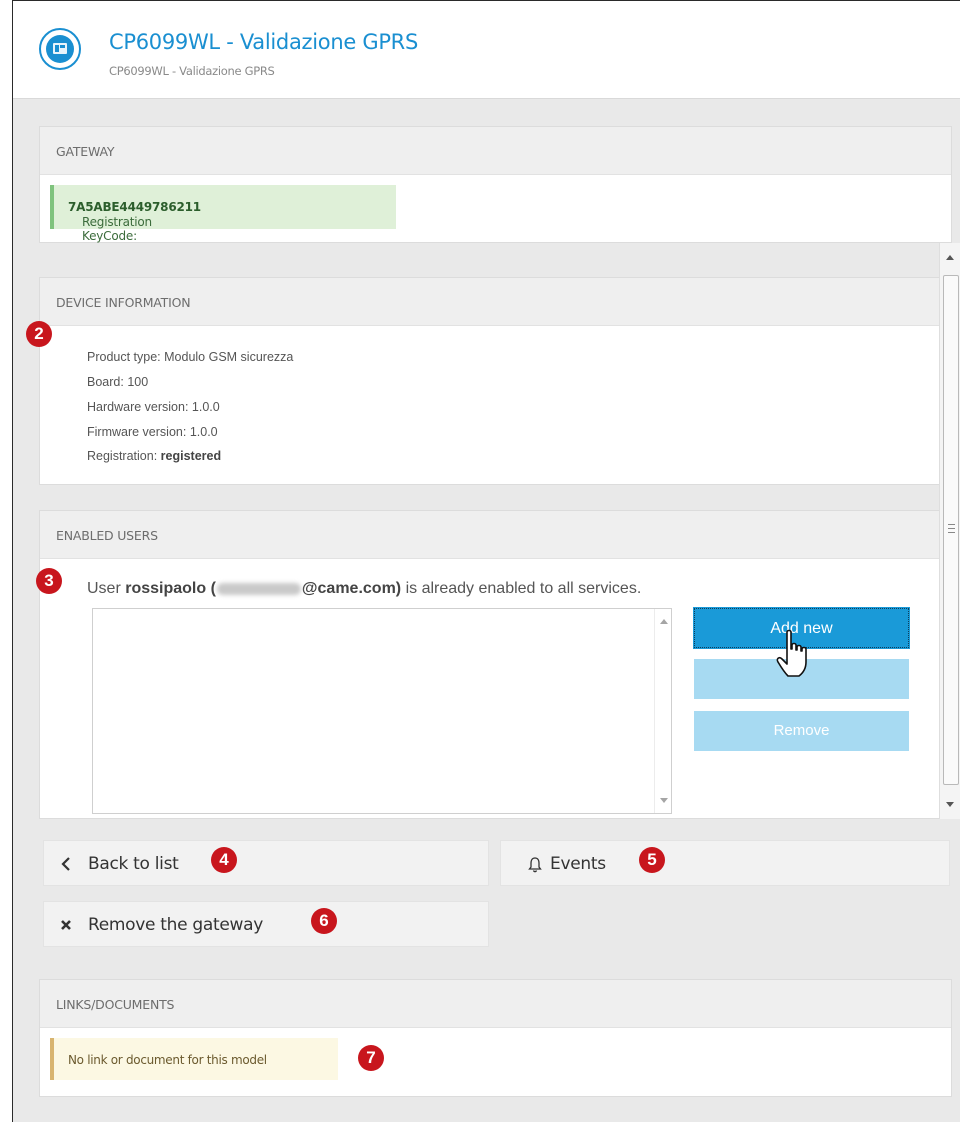 The width and height of the screenshot is (960, 1122). What do you see at coordinates (66, 925) in the screenshot?
I see `close-icon` at bounding box center [66, 925].